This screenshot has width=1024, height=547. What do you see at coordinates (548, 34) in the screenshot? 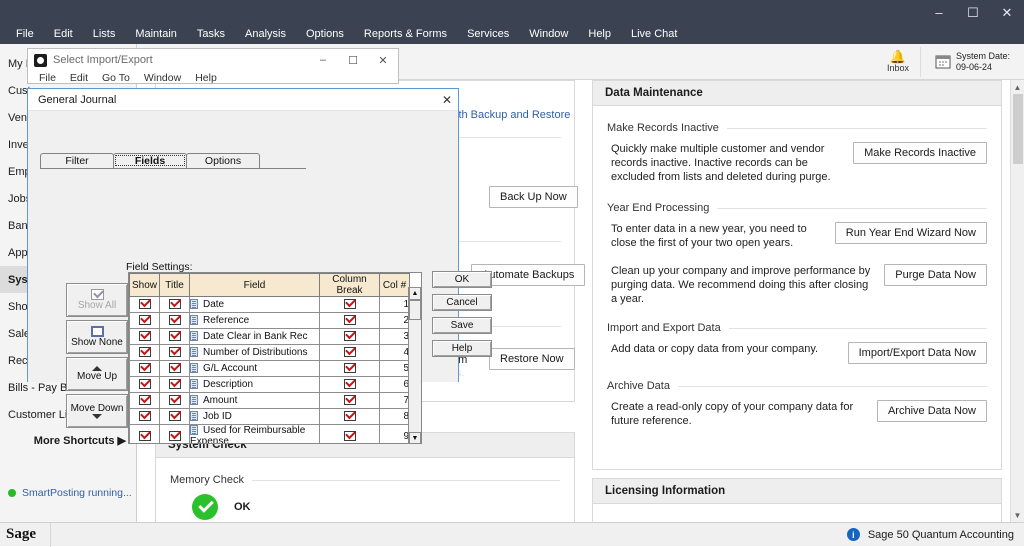
I see `menu-item-window: Window` at bounding box center [548, 34].